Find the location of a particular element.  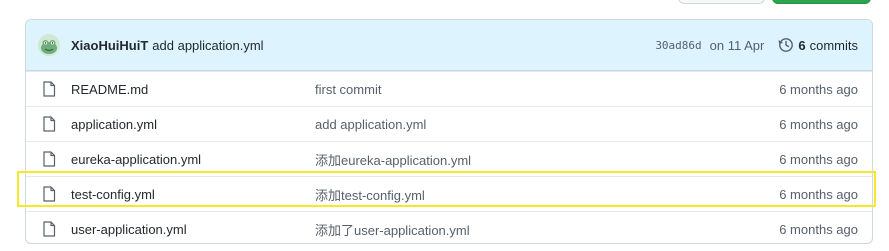

file-commit-message-link: 添加test-config.yml is located at coordinates (547, 194).